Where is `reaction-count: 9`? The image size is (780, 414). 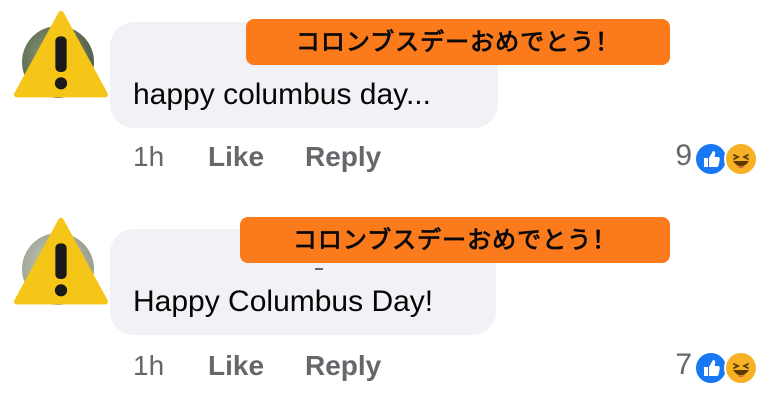 reaction-count: 9 is located at coordinates (683, 155).